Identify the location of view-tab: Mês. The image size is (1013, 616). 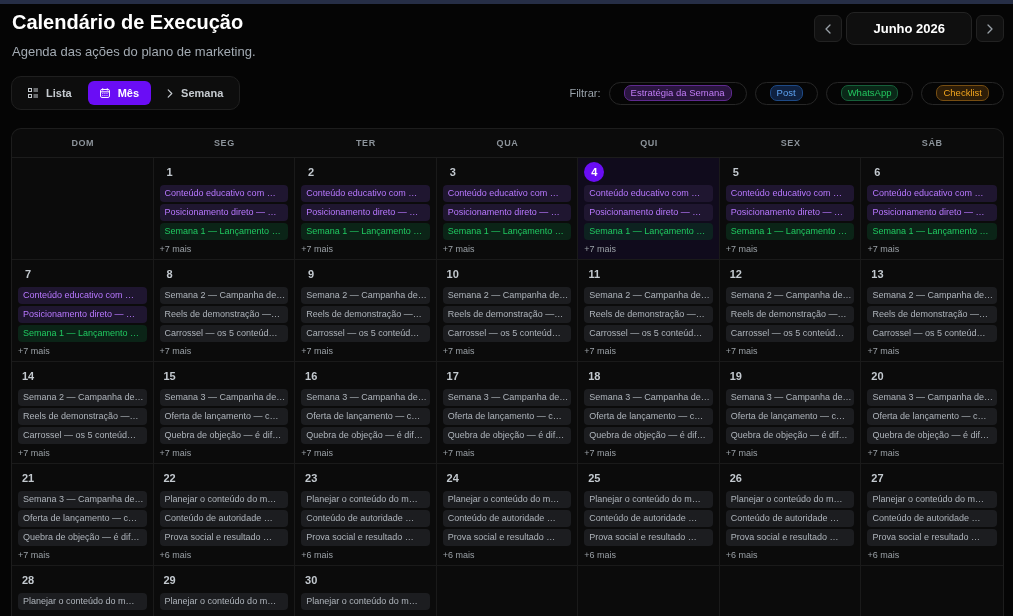
(119, 93).